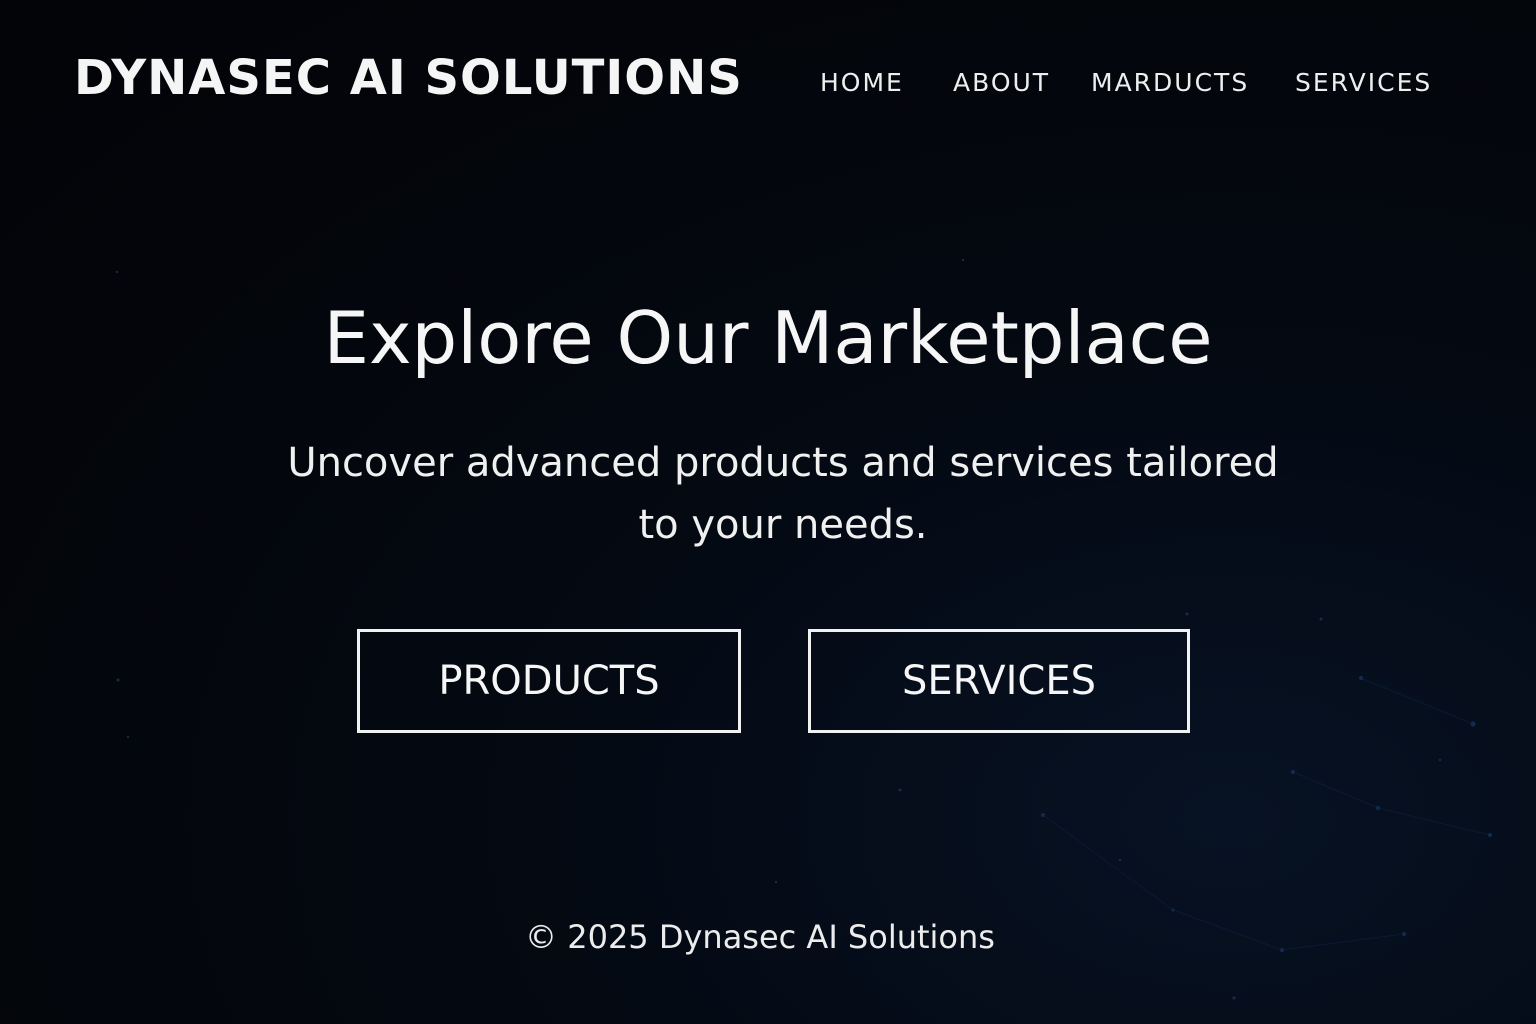  Describe the element at coordinates (999, 681) in the screenshot. I see `services-button: SERVICES` at that location.